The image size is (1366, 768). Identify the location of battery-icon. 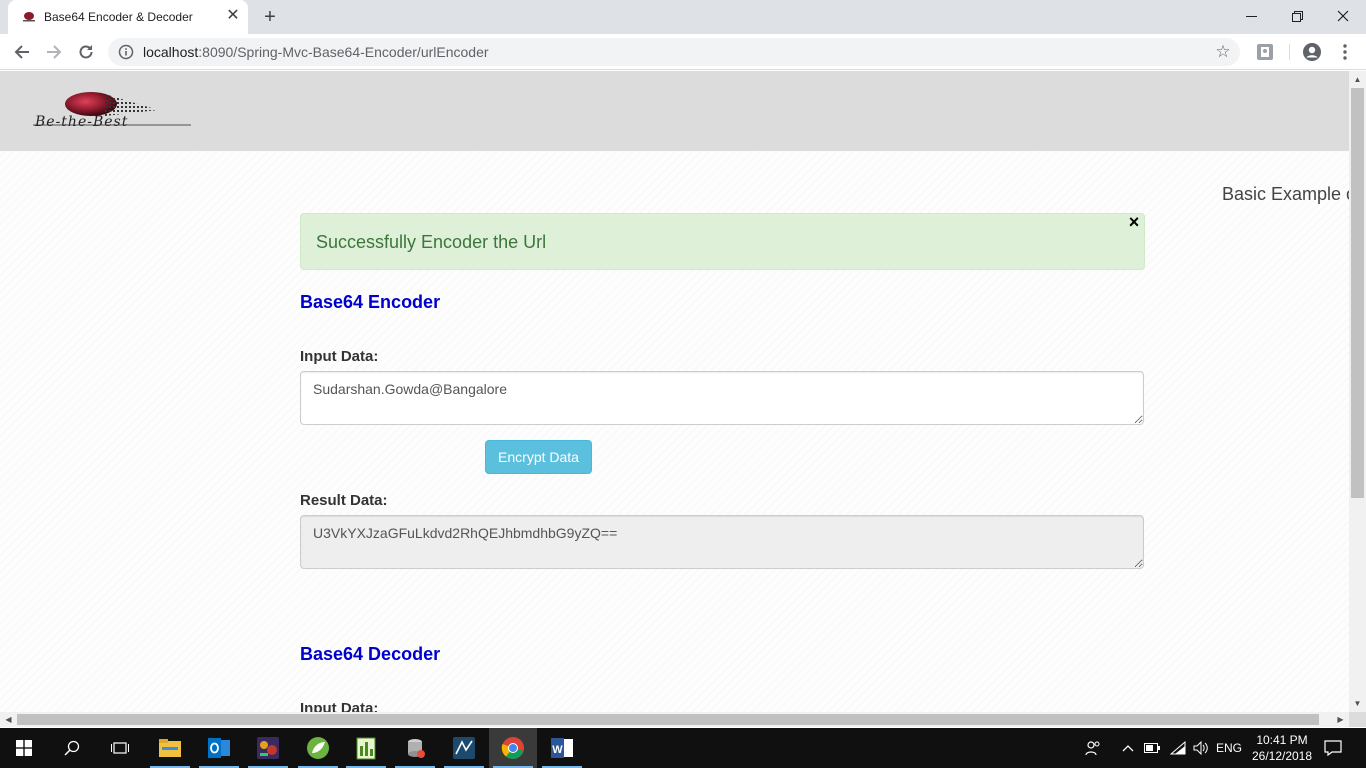
(1152, 748).